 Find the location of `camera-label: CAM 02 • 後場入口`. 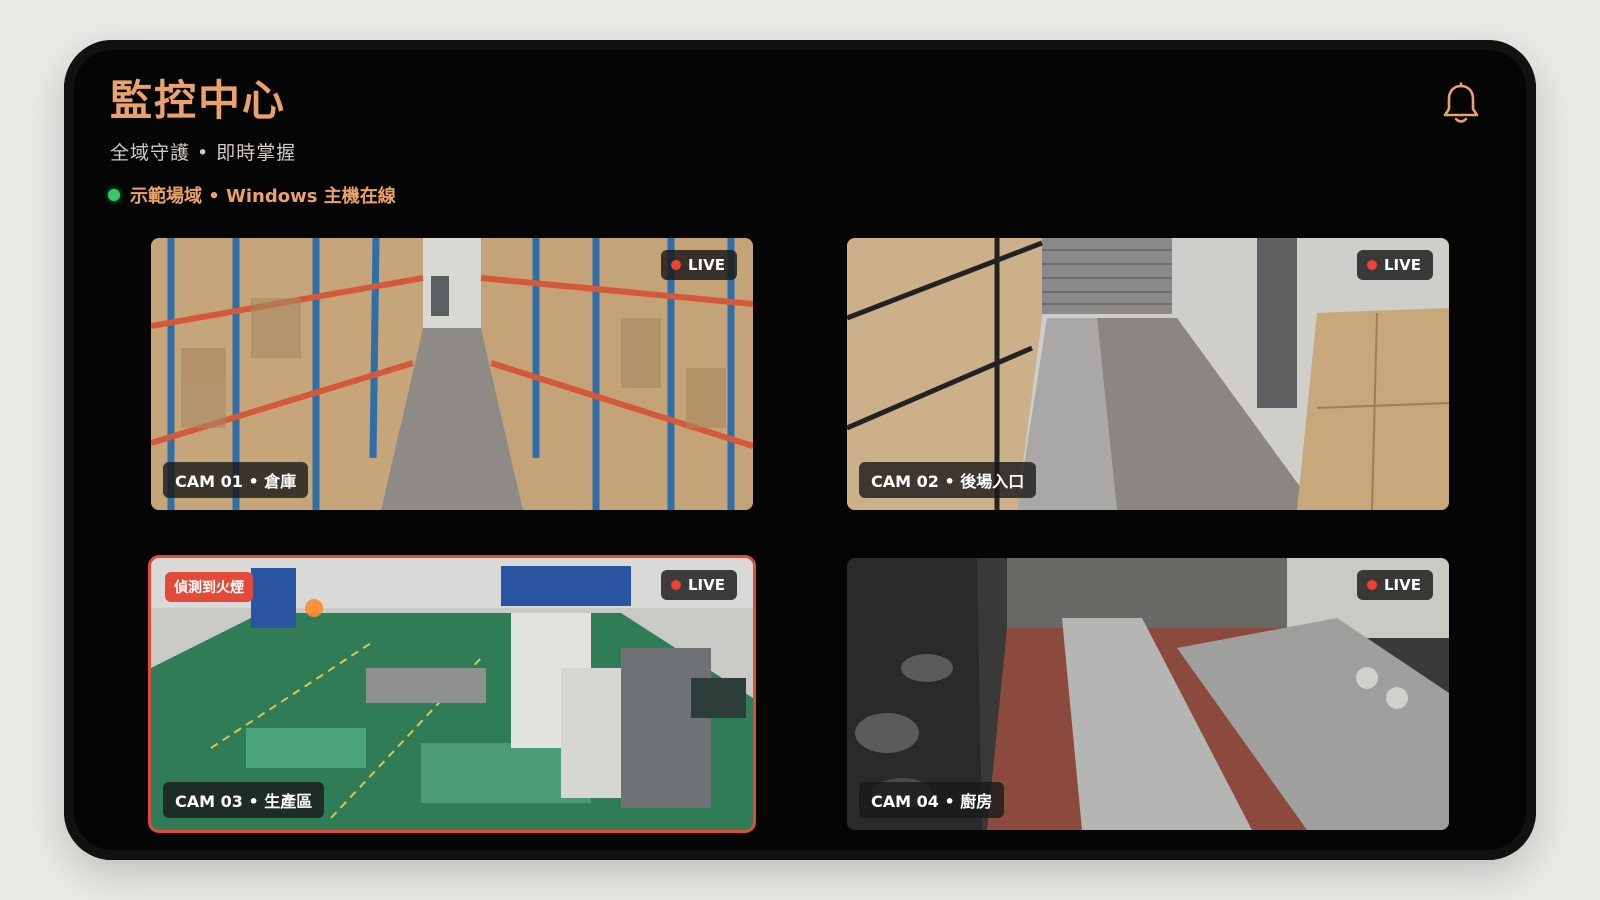

camera-label: CAM 02 • 後場入口 is located at coordinates (948, 480).